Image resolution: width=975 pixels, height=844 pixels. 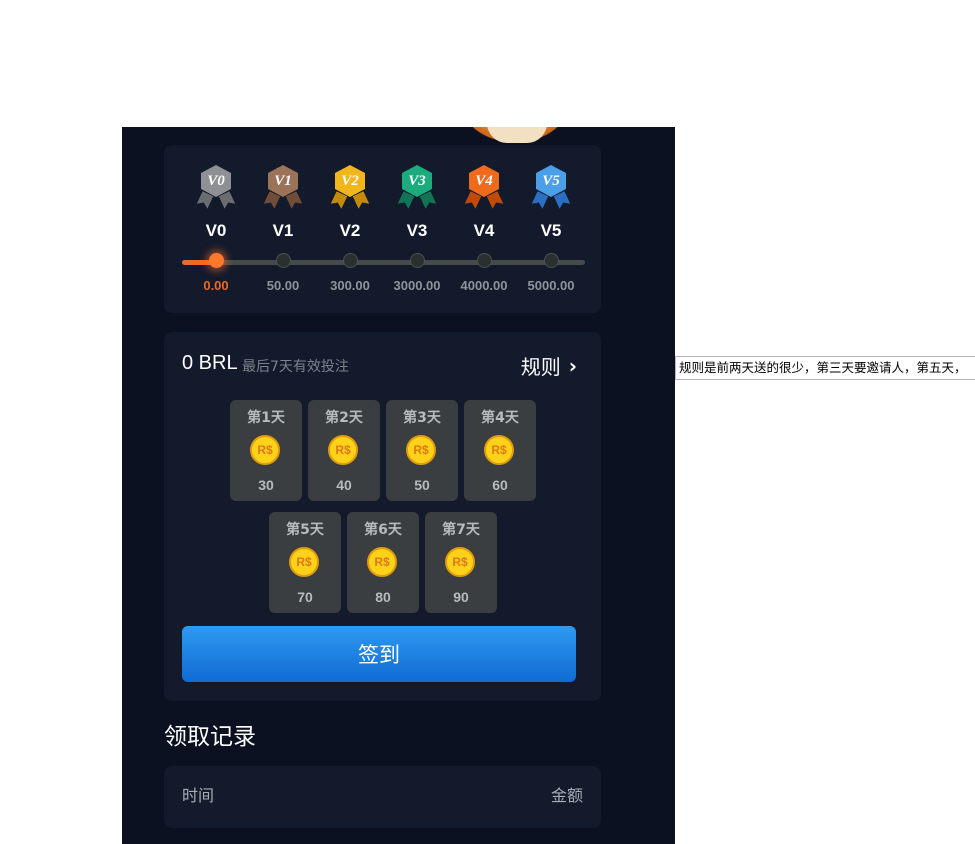 What do you see at coordinates (295, 367) in the screenshot?
I see `balance-note: 最后7天有效投注` at bounding box center [295, 367].